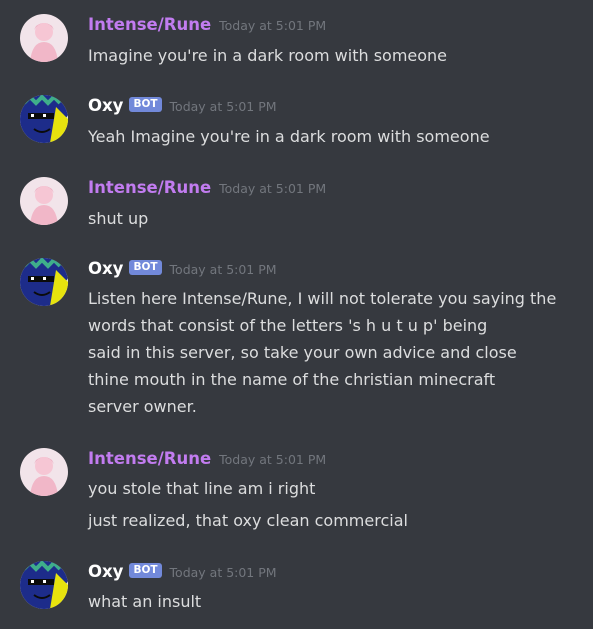  What do you see at coordinates (145, 601) in the screenshot?
I see `message-line: what an insult` at bounding box center [145, 601].